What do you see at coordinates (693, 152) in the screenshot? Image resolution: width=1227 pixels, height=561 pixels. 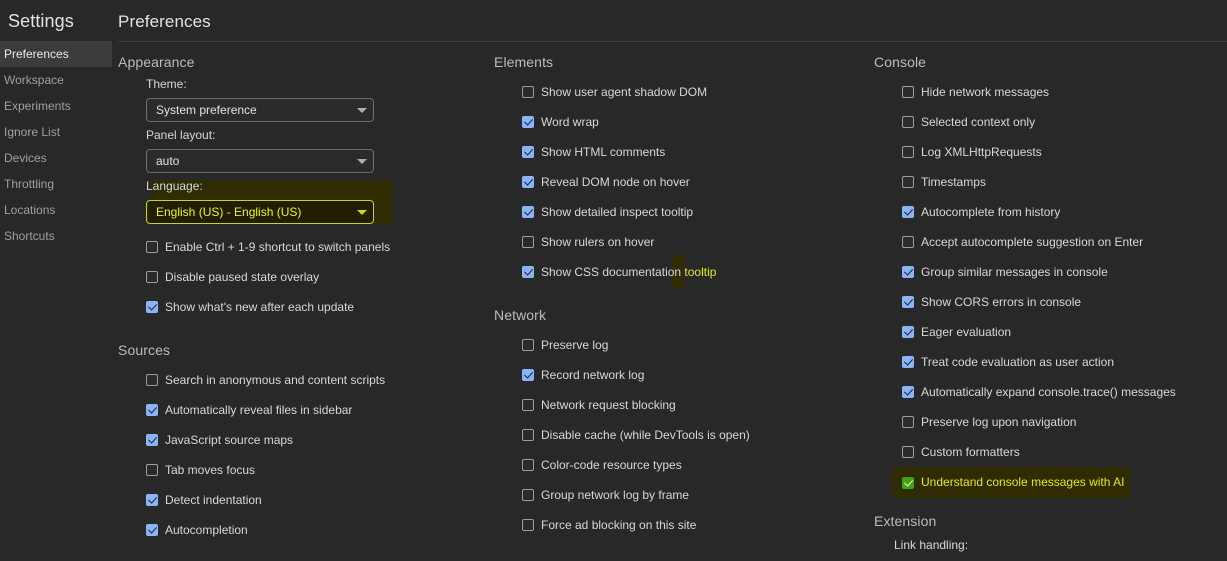 I see `checkbox-show-html-comments: Show HTML comments` at bounding box center [693, 152].